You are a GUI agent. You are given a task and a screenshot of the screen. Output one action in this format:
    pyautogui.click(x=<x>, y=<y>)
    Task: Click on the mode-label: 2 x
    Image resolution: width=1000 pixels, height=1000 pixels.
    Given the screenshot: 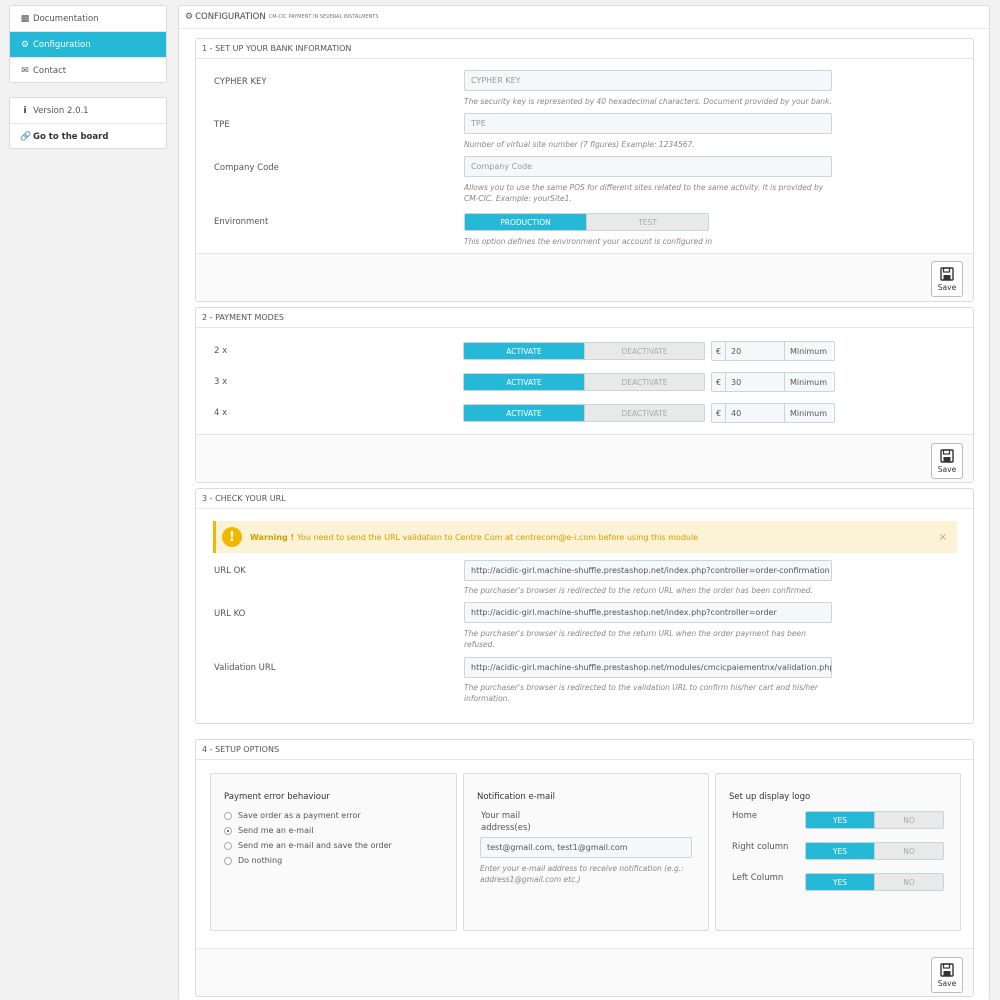 What is the action you would take?
    pyautogui.click(x=221, y=351)
    